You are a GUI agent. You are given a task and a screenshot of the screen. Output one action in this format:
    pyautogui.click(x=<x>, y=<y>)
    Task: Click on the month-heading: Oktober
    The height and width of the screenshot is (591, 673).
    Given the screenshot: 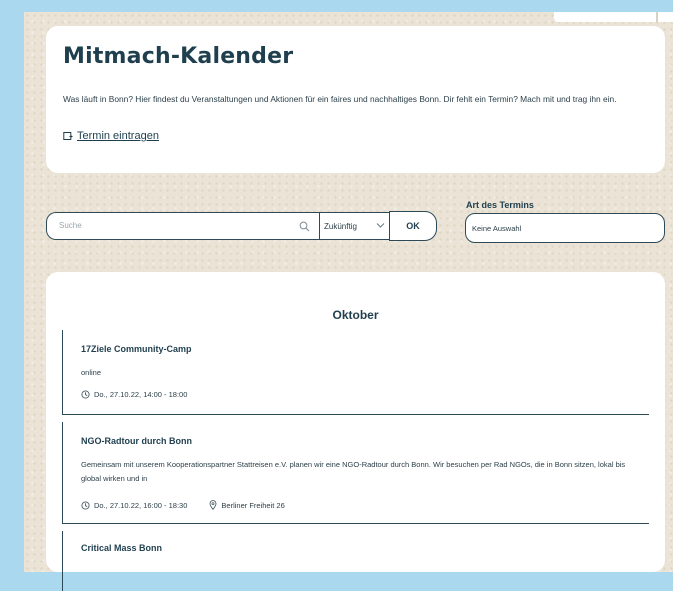 What is the action you would take?
    pyautogui.click(x=355, y=315)
    